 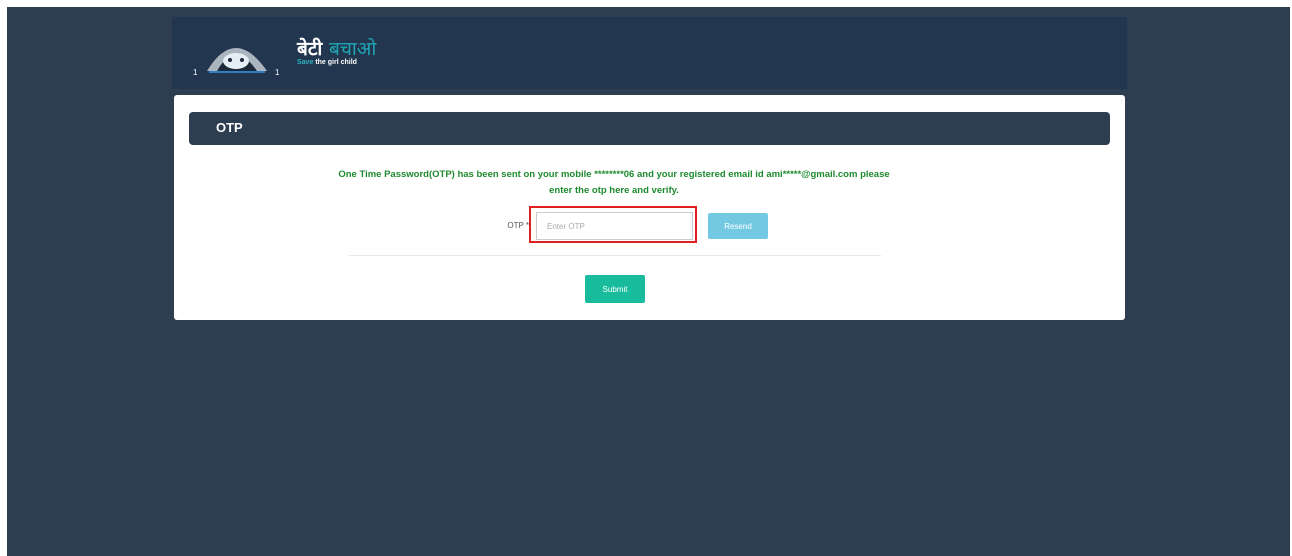 What do you see at coordinates (615, 289) in the screenshot?
I see `submit-button: Submit` at bounding box center [615, 289].